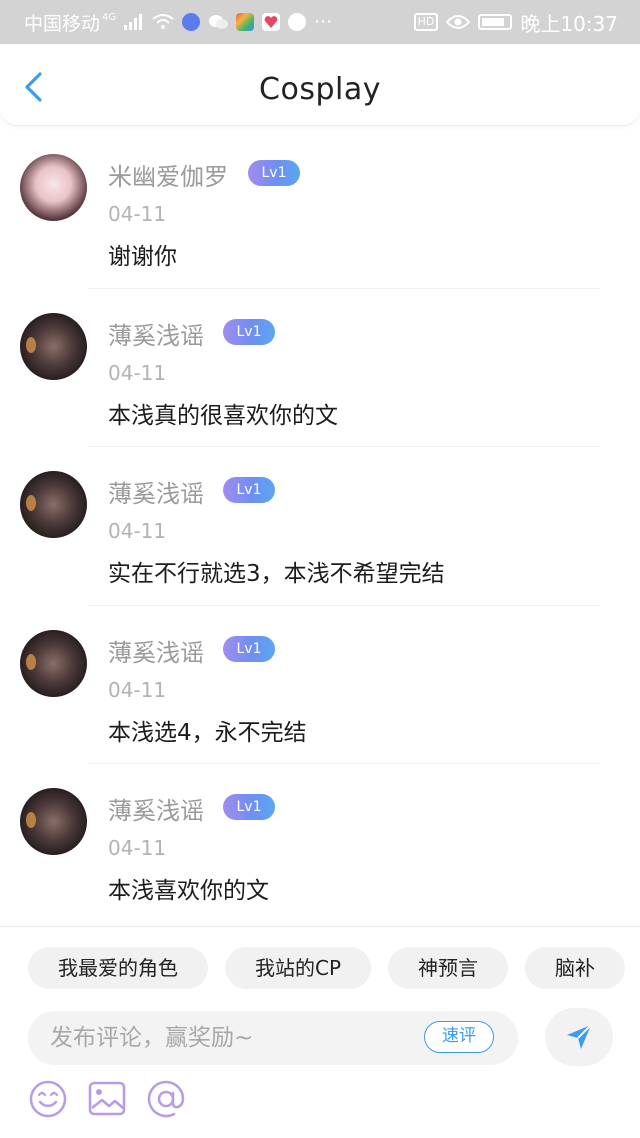 This screenshot has width=640, height=1138. Describe the element at coordinates (569, 23) in the screenshot. I see `clock: 晚上10:37` at that location.